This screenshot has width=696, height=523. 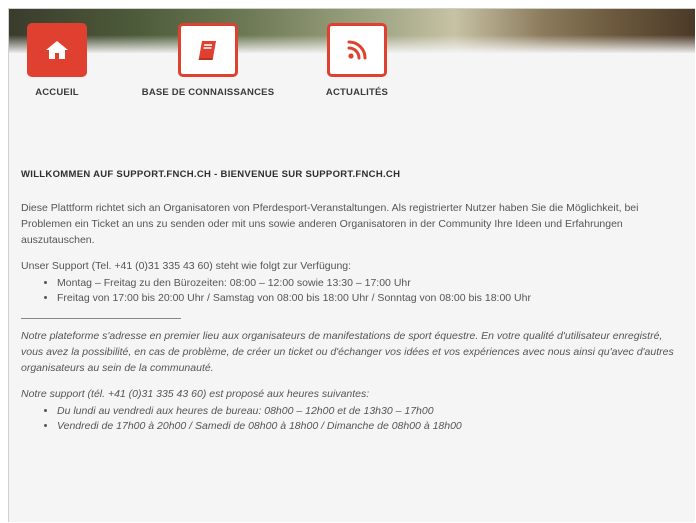 What do you see at coordinates (208, 92) in the screenshot?
I see `nav-label-base-de-connaissances: BASE DE CONNAISSANCES` at bounding box center [208, 92].